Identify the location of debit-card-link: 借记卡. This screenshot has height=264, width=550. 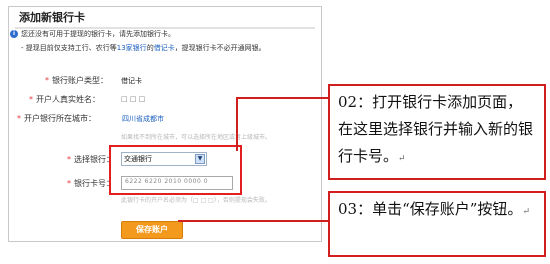
(164, 48).